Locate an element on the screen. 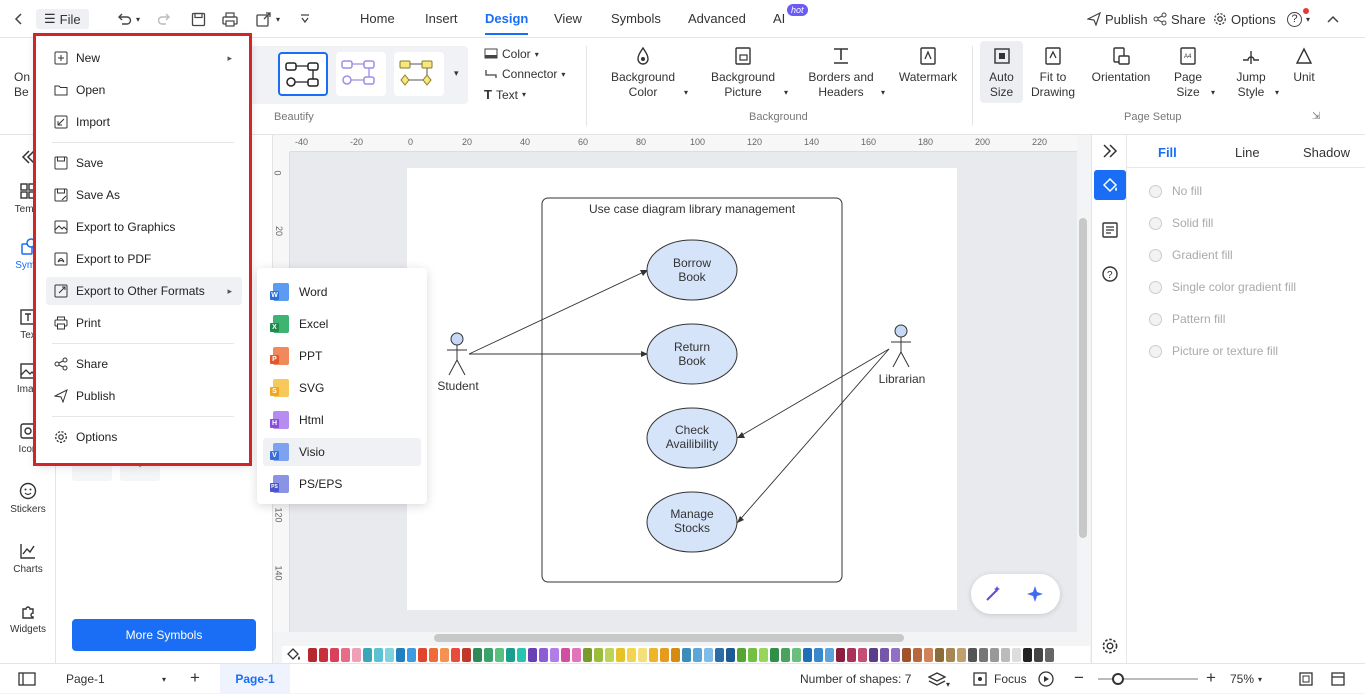  fill-style-tool is located at coordinates (1110, 185).